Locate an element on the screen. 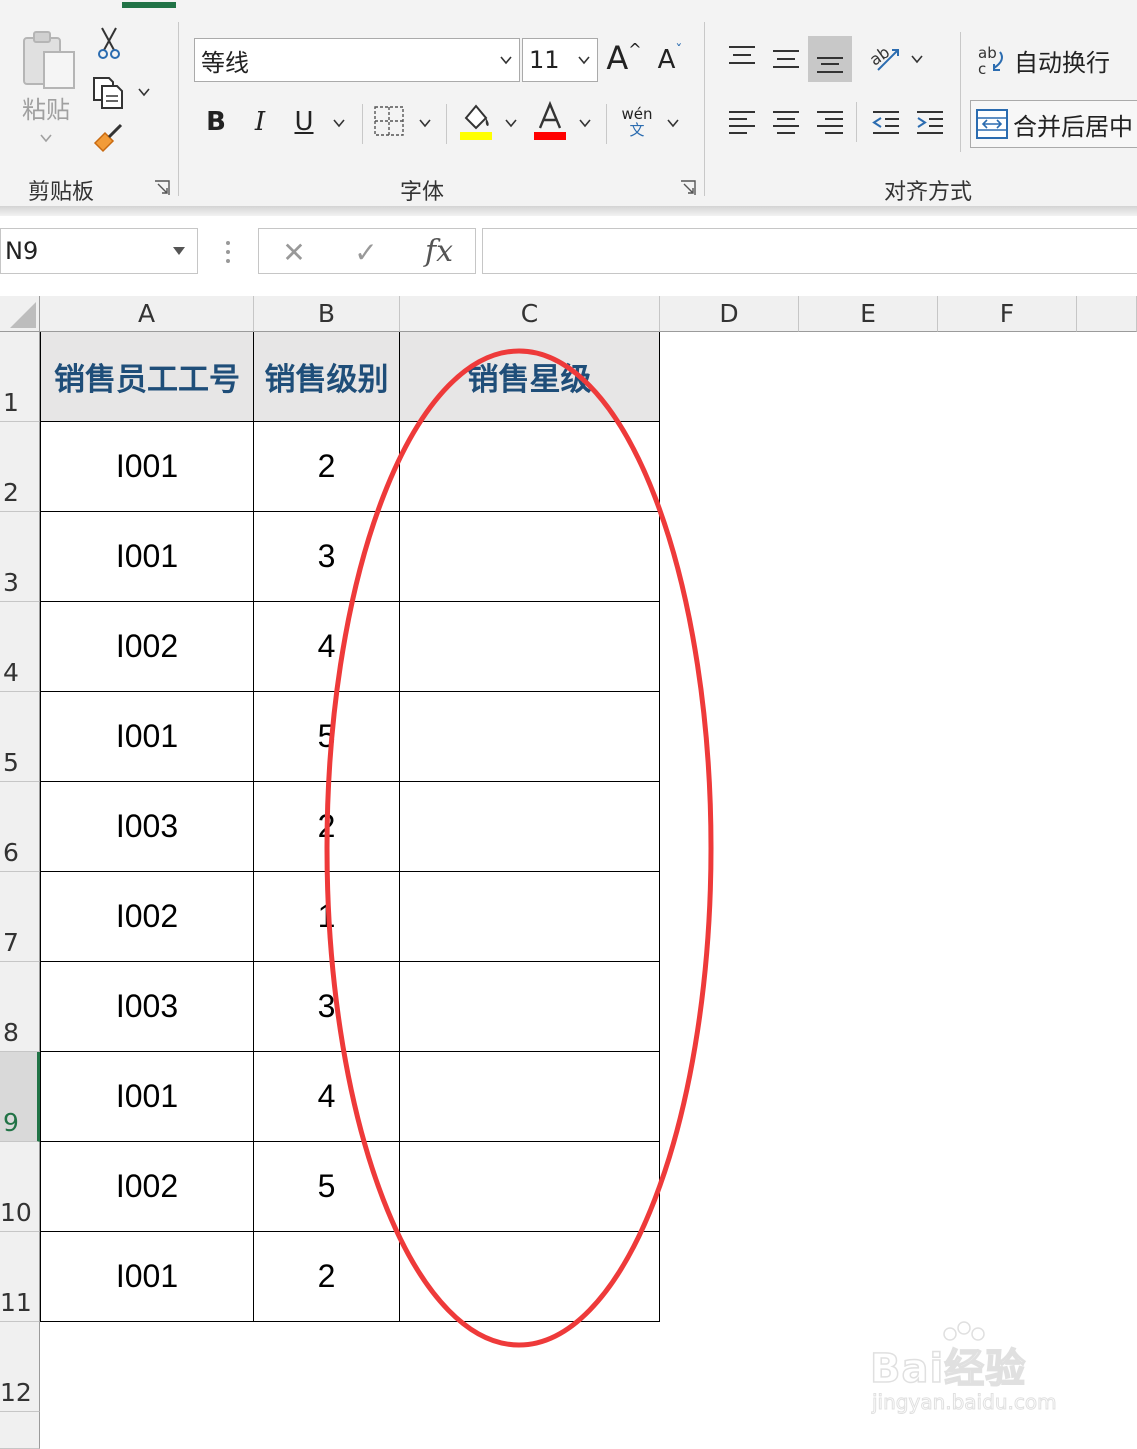  increase-font-button: A ^ is located at coordinates (624, 58).